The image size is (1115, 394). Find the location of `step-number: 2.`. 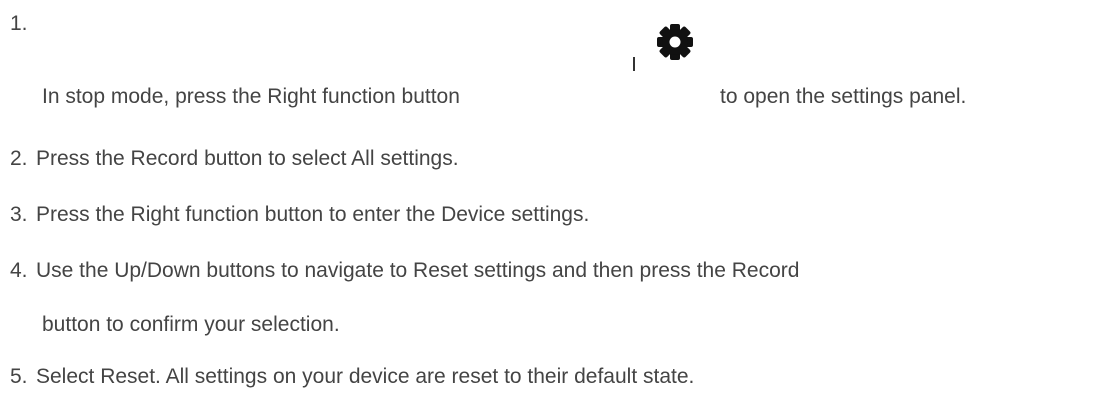

step-number: 2. is located at coordinates (19, 158).